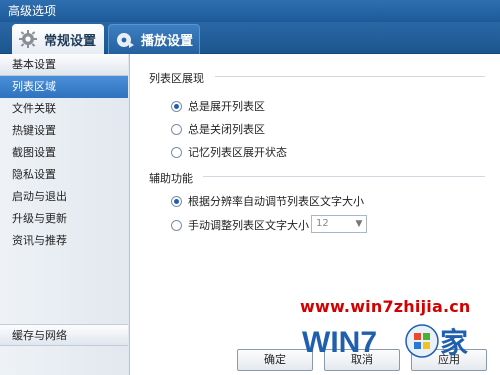 The height and width of the screenshot is (375, 500). Describe the element at coordinates (70, 41) in the screenshot. I see `tab-general-label: 常规设置` at that location.